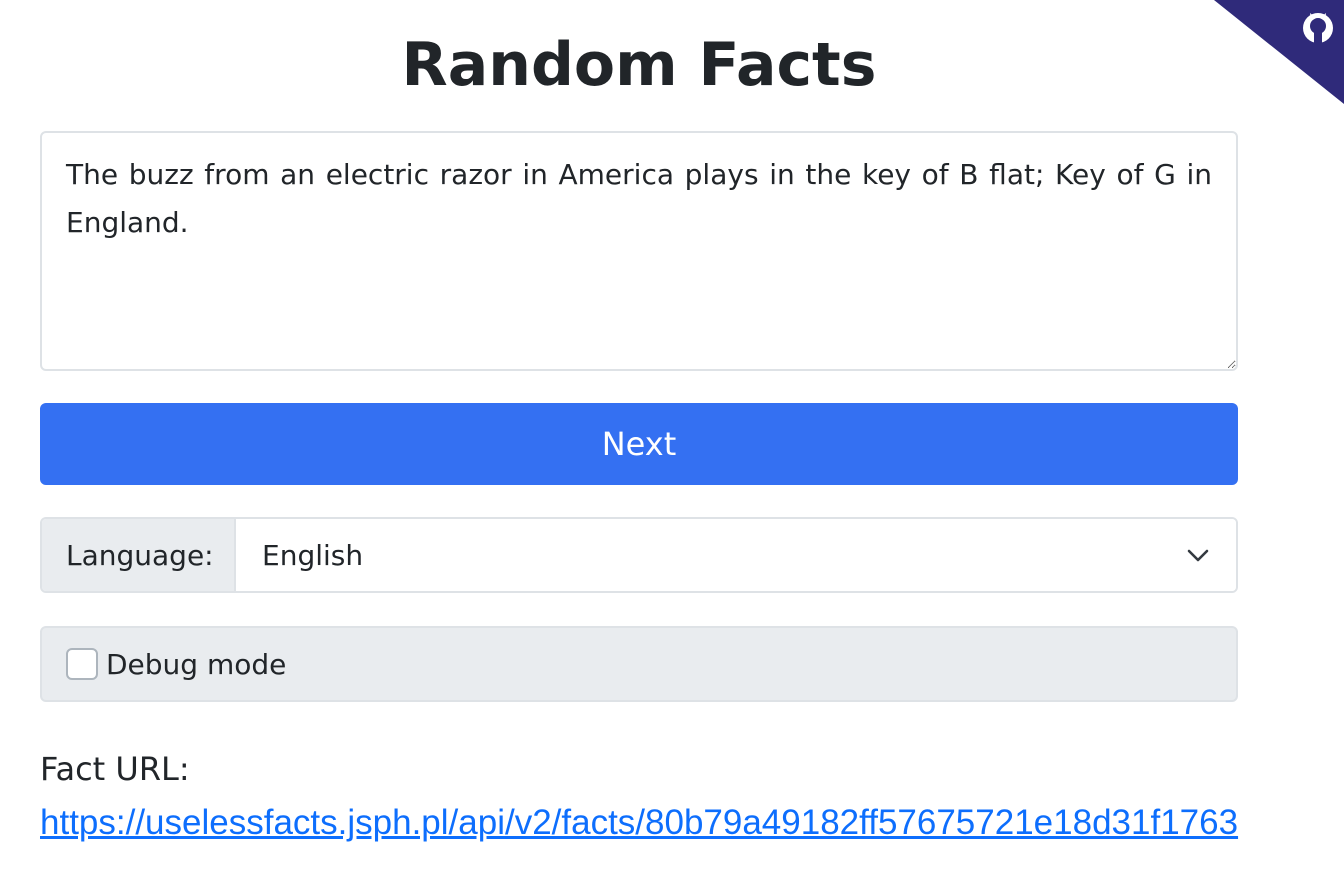 This screenshot has height=875, width=1344. I want to click on debug-mode-checkbox, so click(82, 664).